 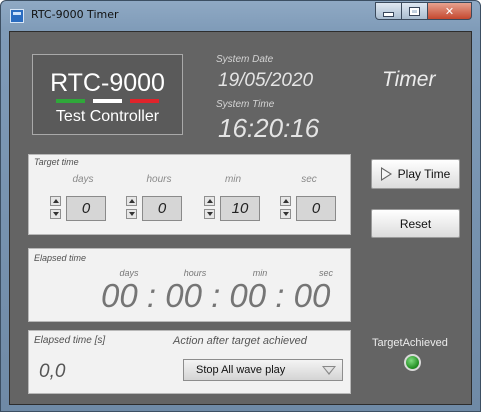 I want to click on close-icon: ✕, so click(x=449, y=11).